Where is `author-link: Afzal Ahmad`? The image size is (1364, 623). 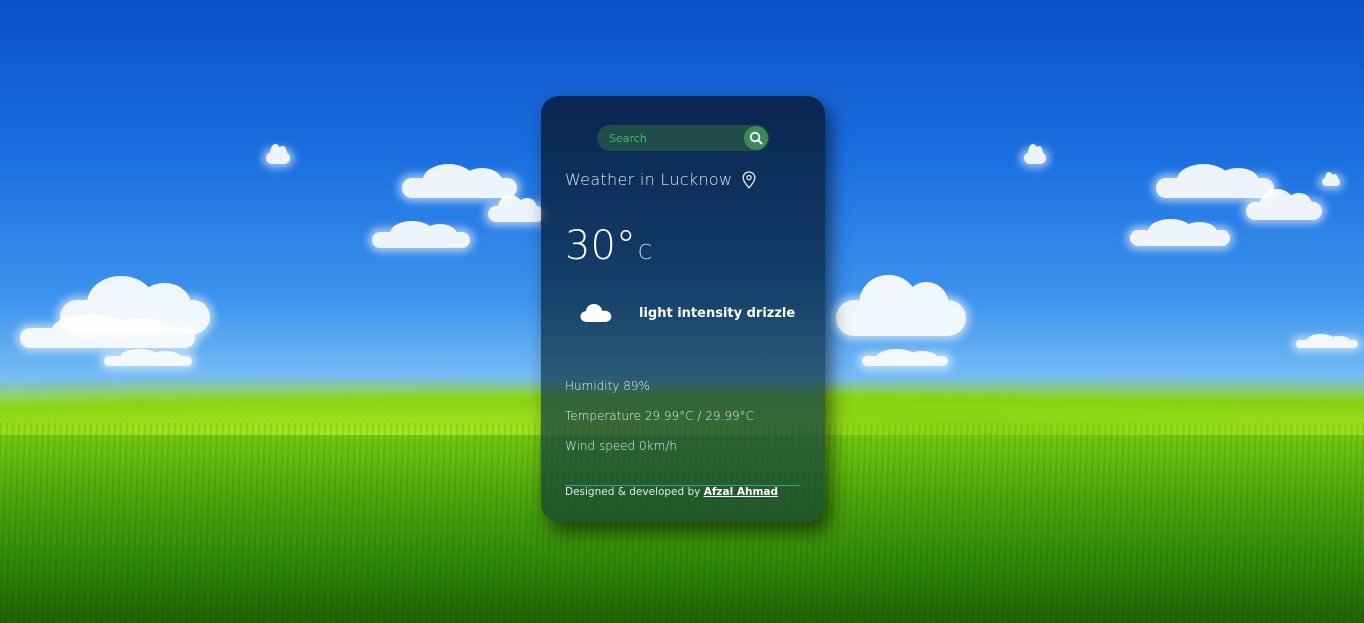
author-link: Afzal Ahmad is located at coordinates (741, 492).